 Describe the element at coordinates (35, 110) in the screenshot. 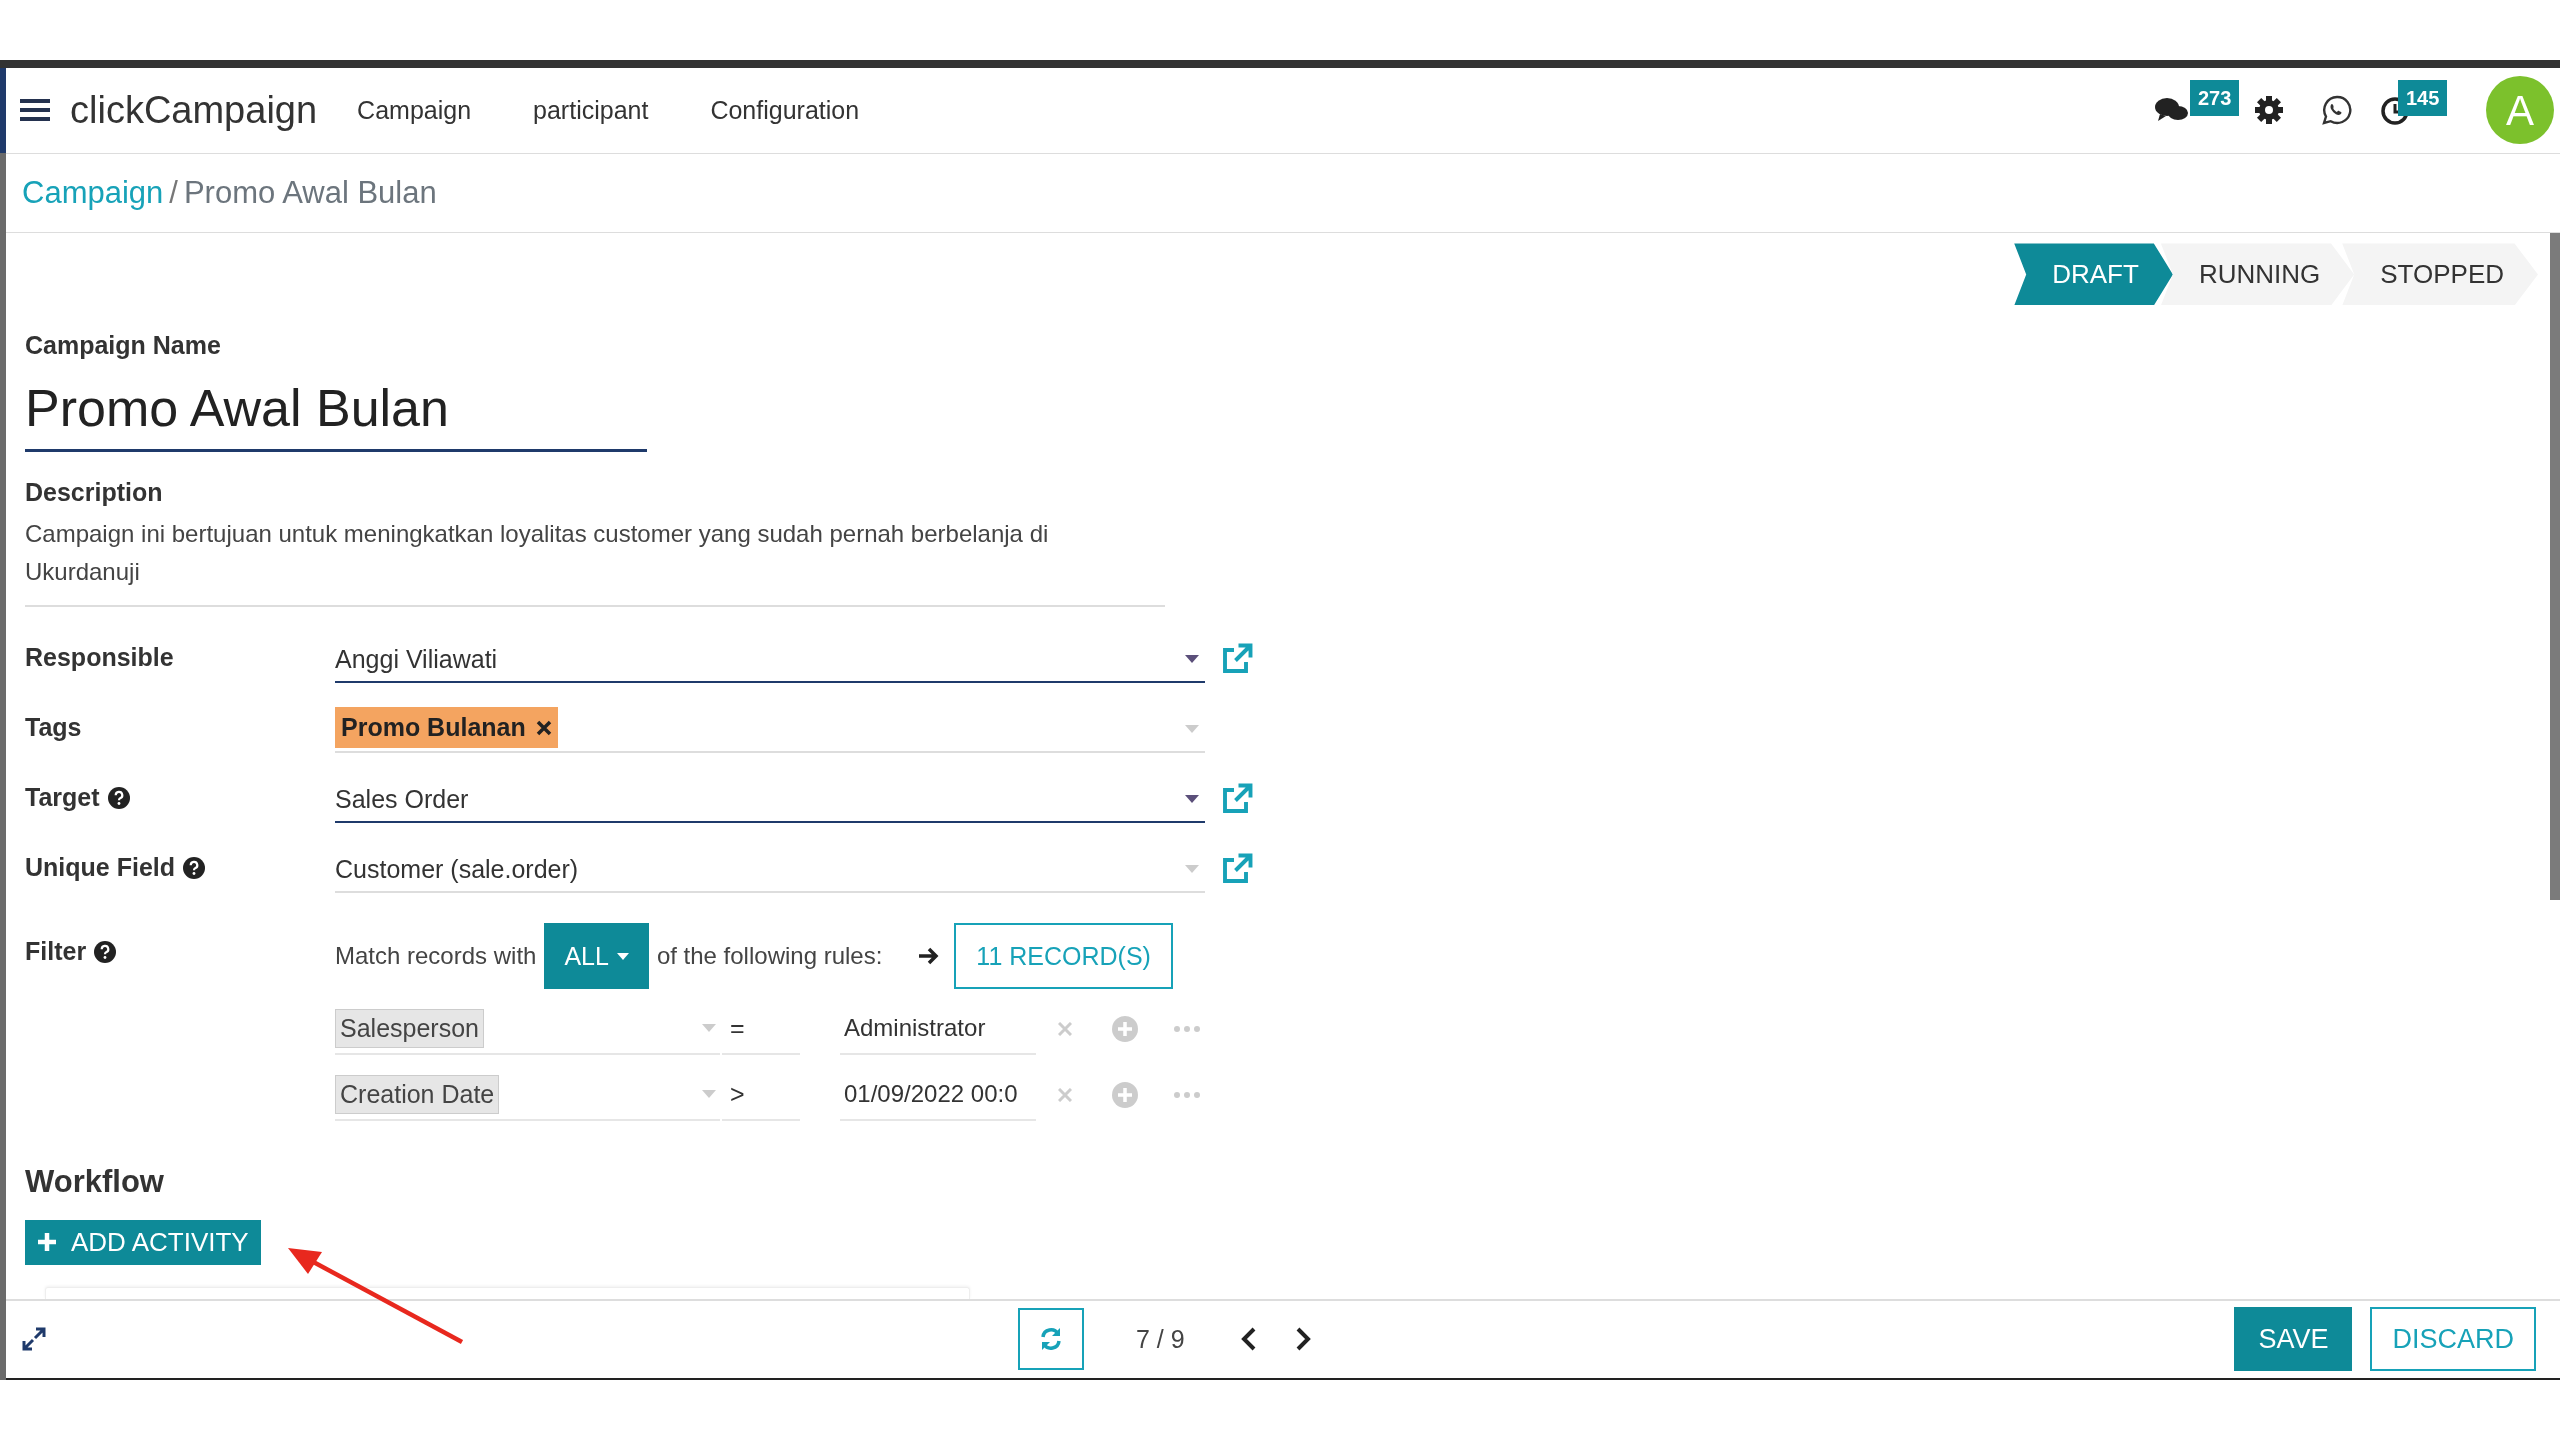

I see `menu-icon` at that location.